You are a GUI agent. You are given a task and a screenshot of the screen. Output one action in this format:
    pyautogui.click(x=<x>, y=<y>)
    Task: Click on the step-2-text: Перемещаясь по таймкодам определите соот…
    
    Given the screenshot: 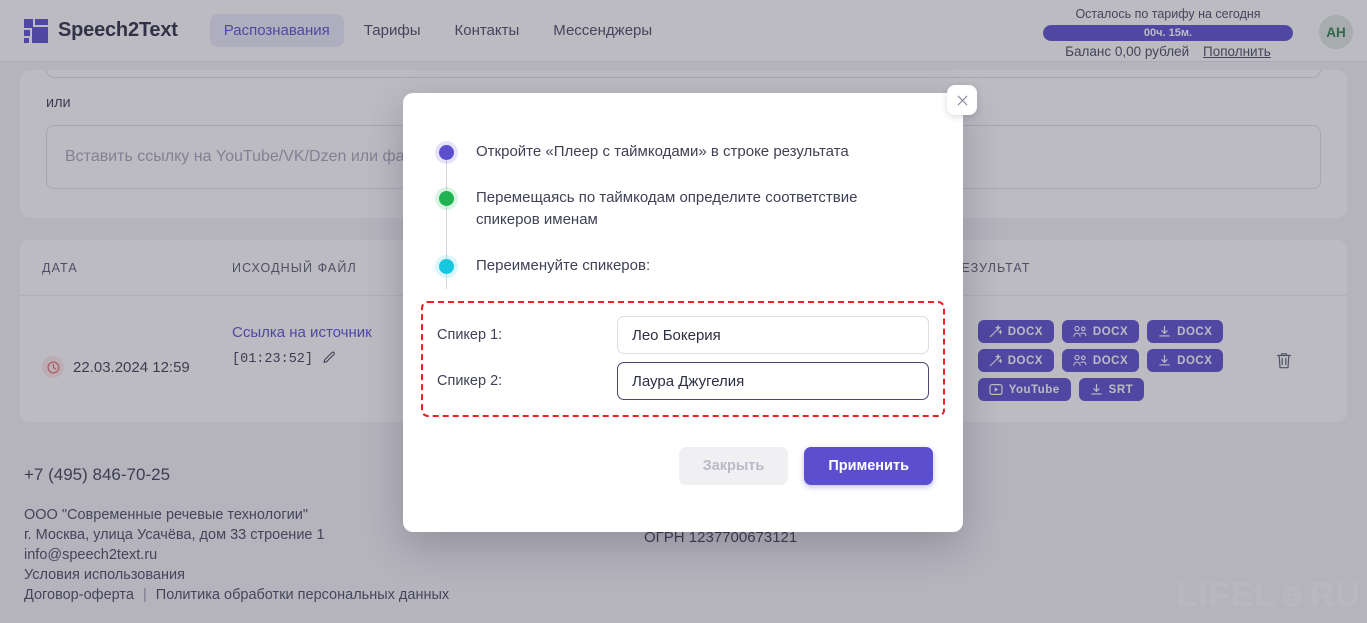 What is the action you would take?
    pyautogui.click(x=667, y=208)
    